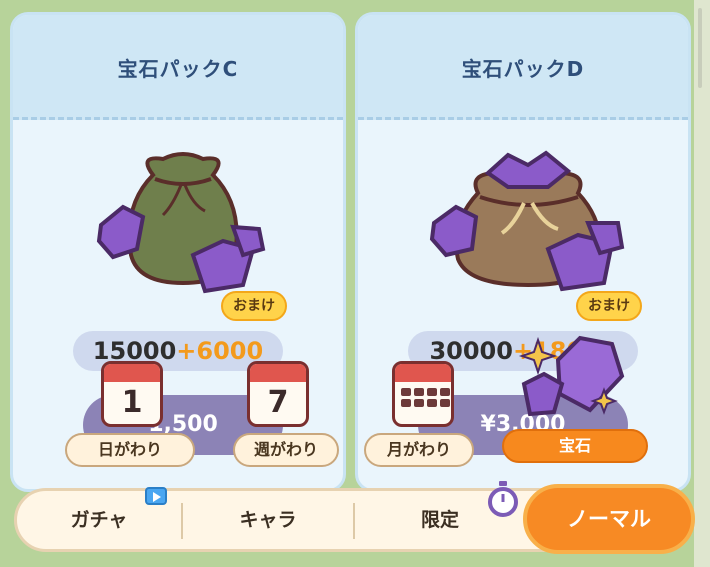 Image resolution: width=710 pixels, height=567 pixels. I want to click on background-strip, so click(702, 283).